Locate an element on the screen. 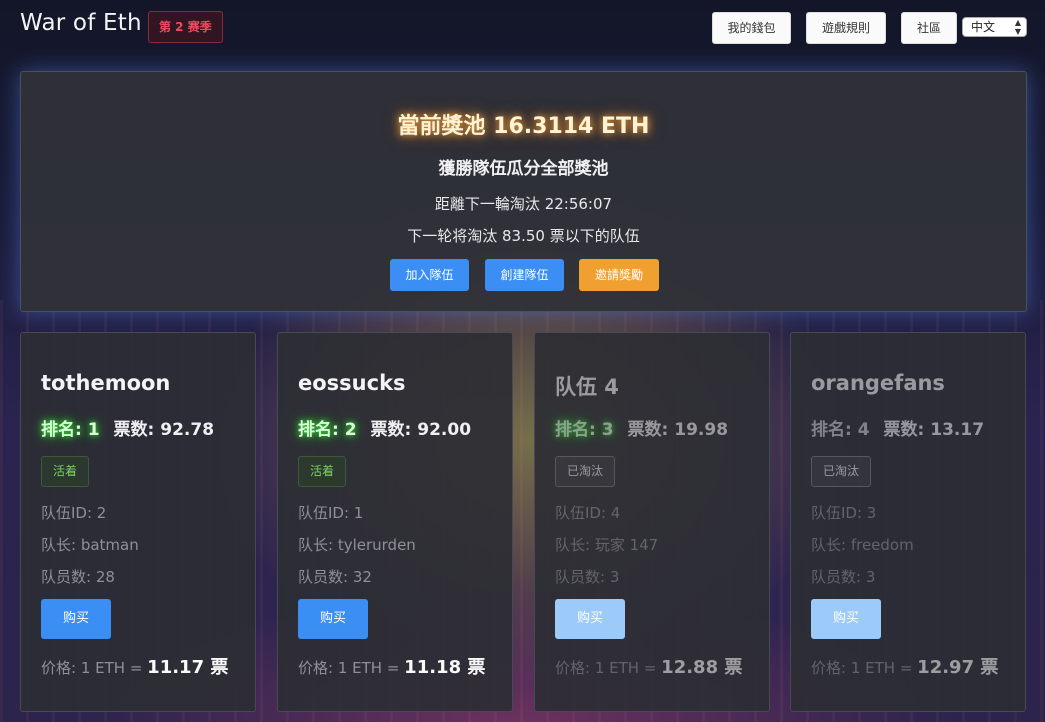  team-votes: 票数: 92.78 is located at coordinates (164, 430).